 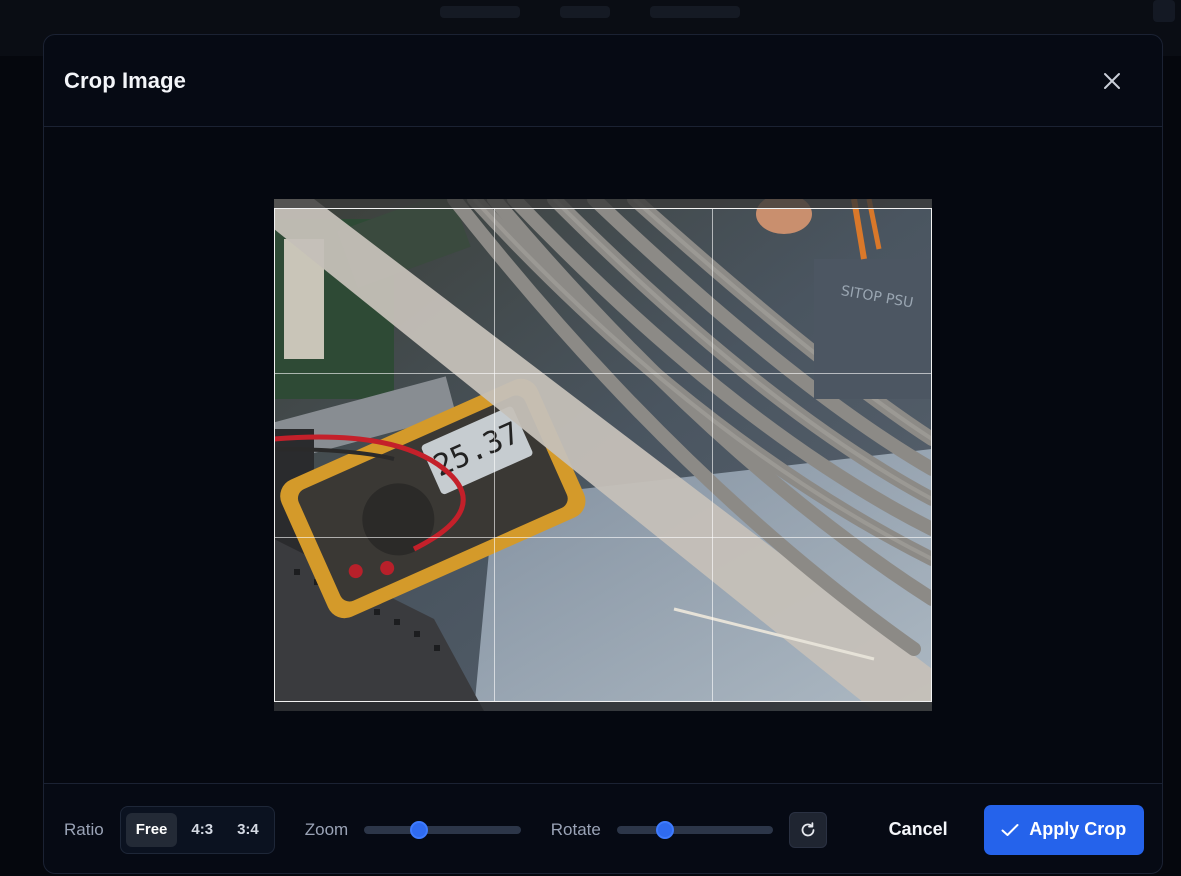 I want to click on ratio-4-3-button: 4:3, so click(x=202, y=830).